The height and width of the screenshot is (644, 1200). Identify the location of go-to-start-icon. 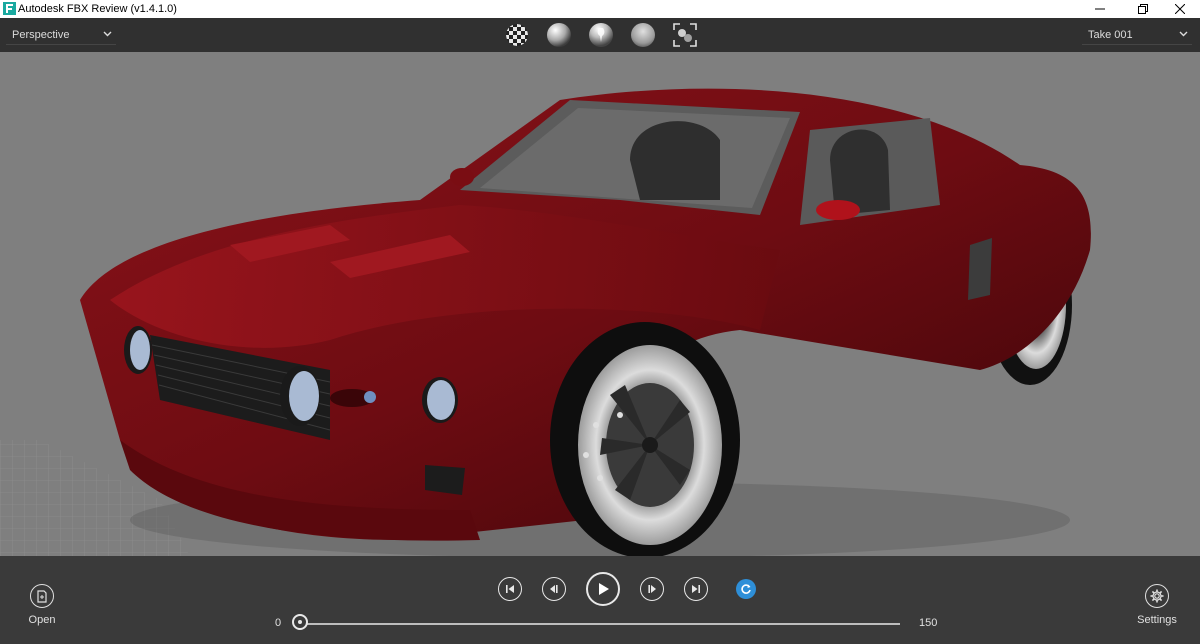
(510, 589).